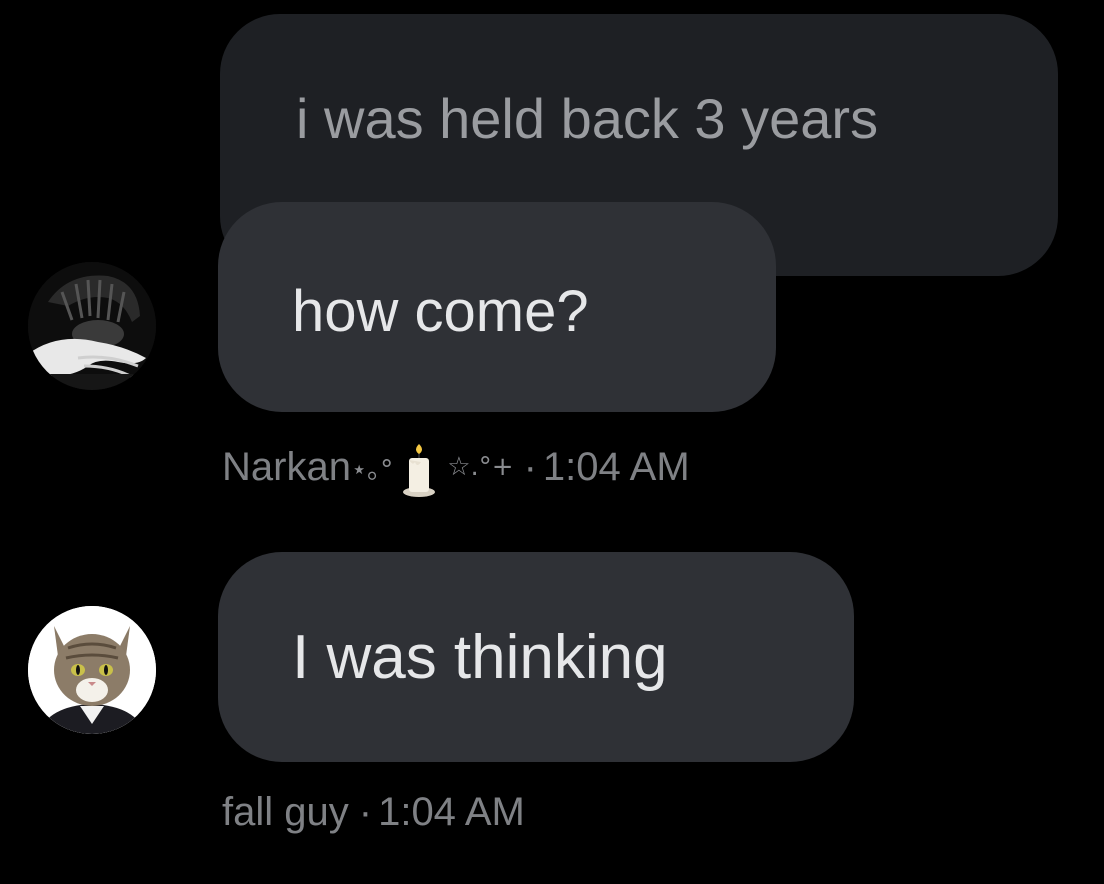 This screenshot has height=884, width=1104. Describe the element at coordinates (373, 812) in the screenshot. I see `message-meta: fall guy · 1:04 AM` at that location.